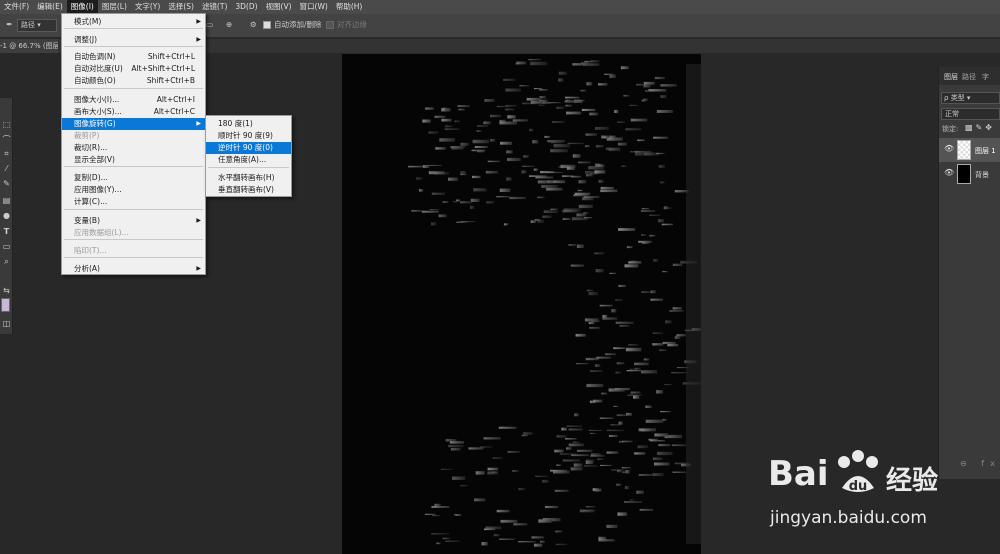  I want to click on tab-character: 字, so click(985, 77).